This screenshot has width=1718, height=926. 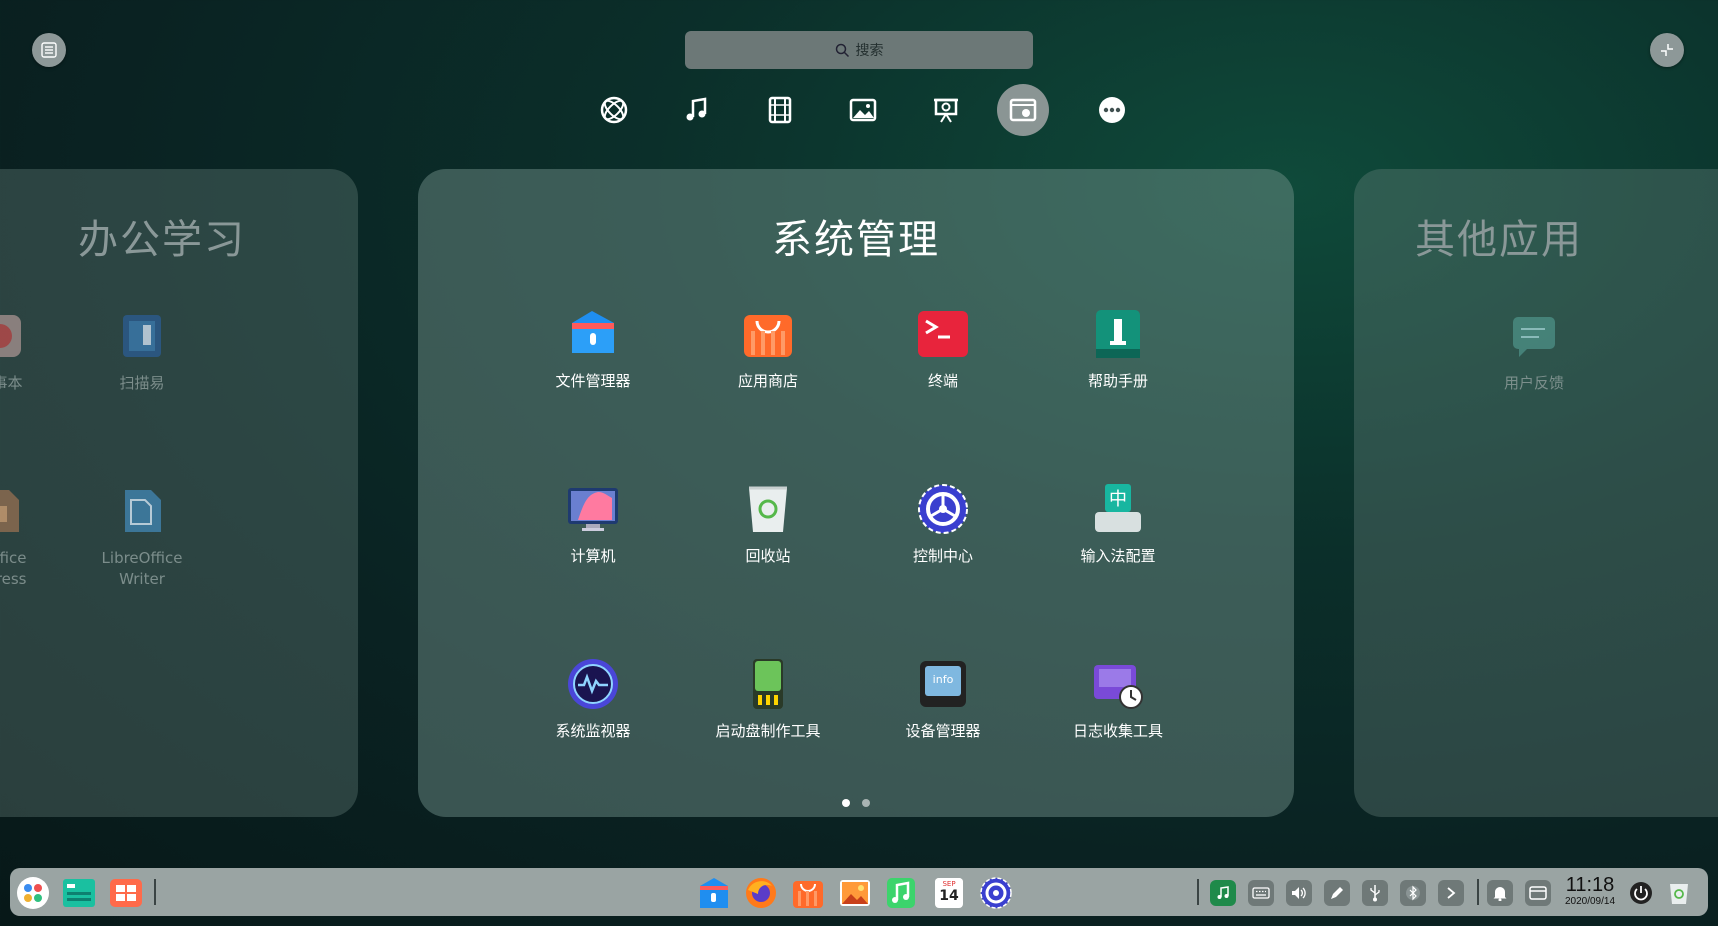 I want to click on exit-fullscreen-button, so click(x=1667, y=50).